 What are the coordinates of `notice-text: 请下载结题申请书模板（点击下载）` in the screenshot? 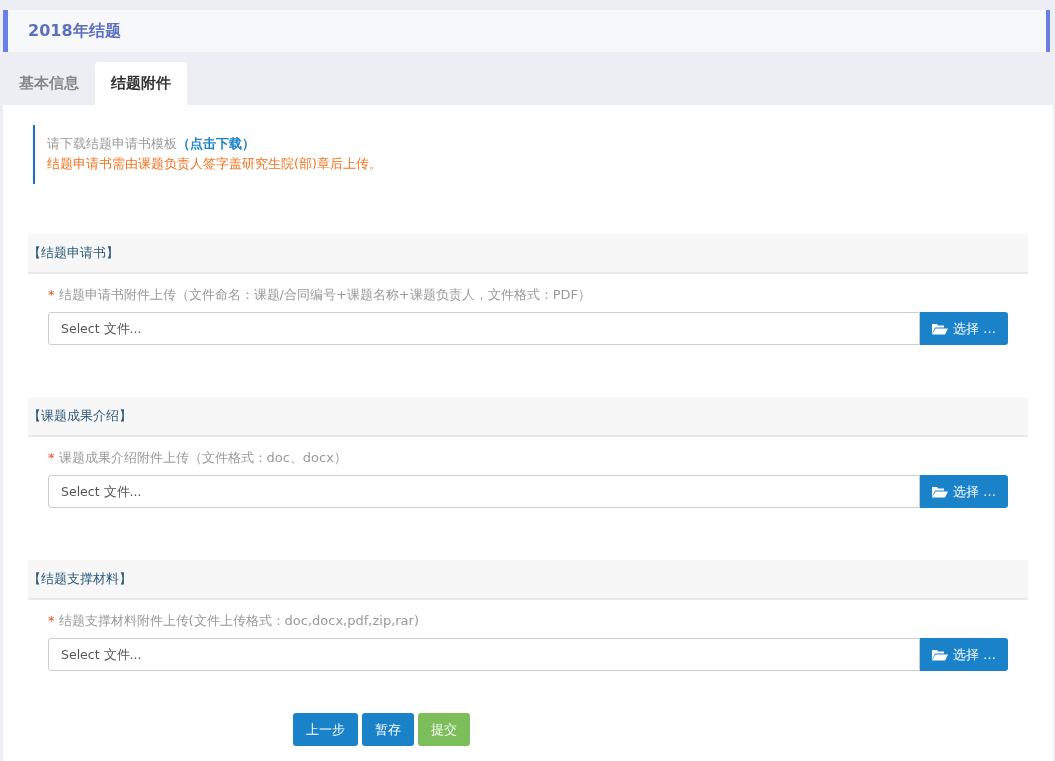 It's located at (151, 144).